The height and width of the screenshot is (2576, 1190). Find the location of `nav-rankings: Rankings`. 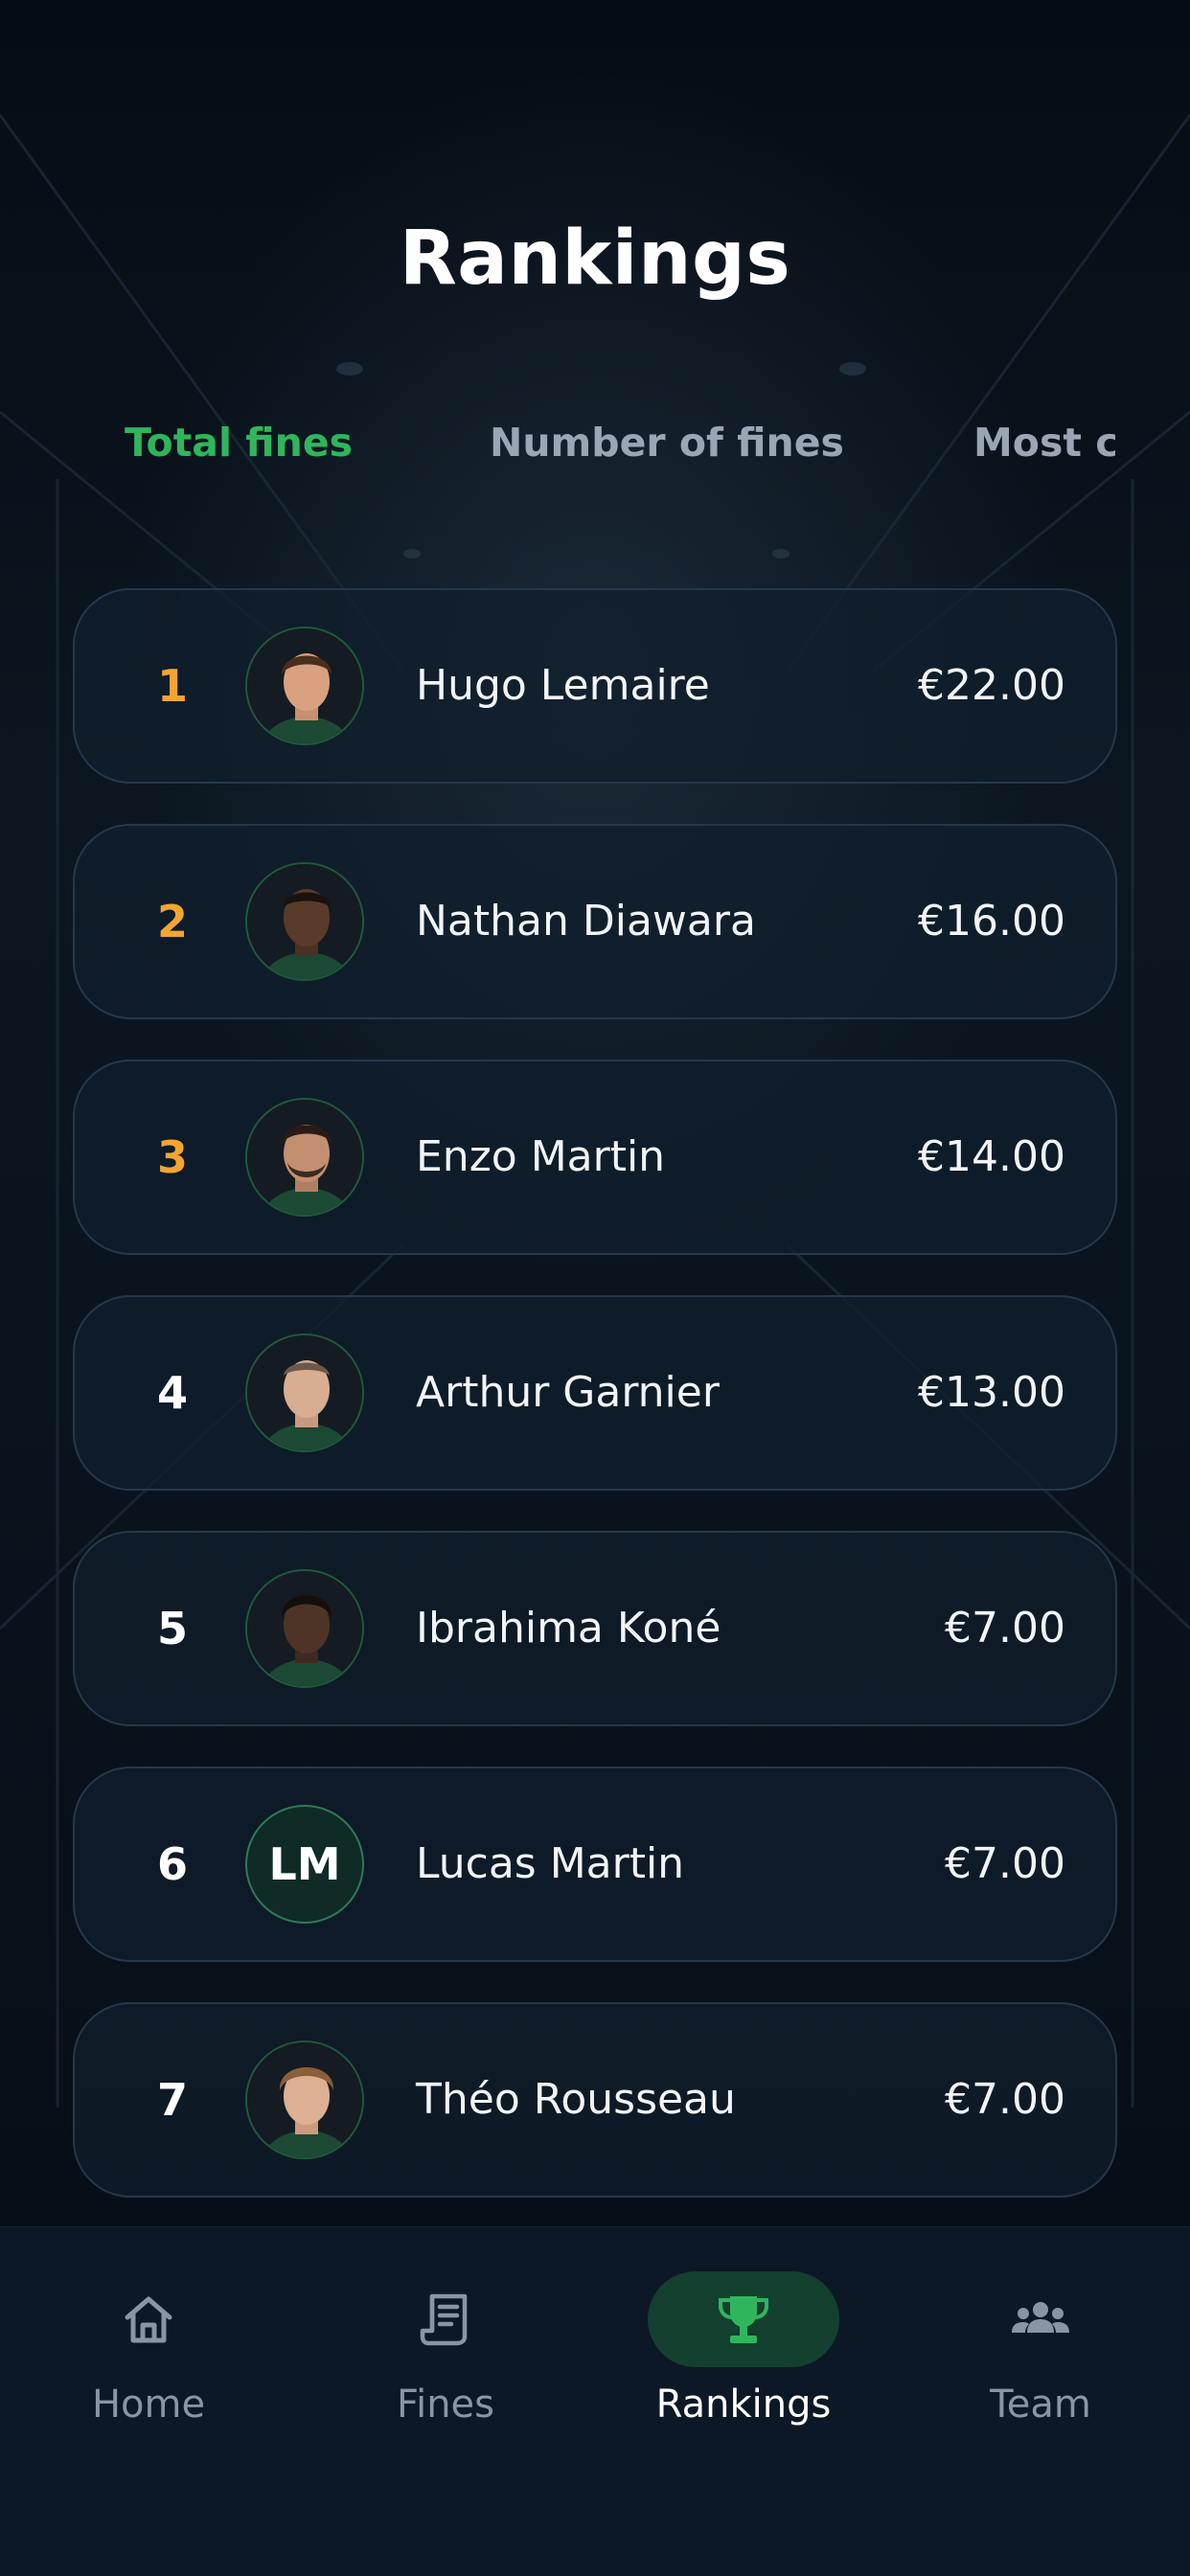

nav-rankings: Rankings is located at coordinates (744, 2342).